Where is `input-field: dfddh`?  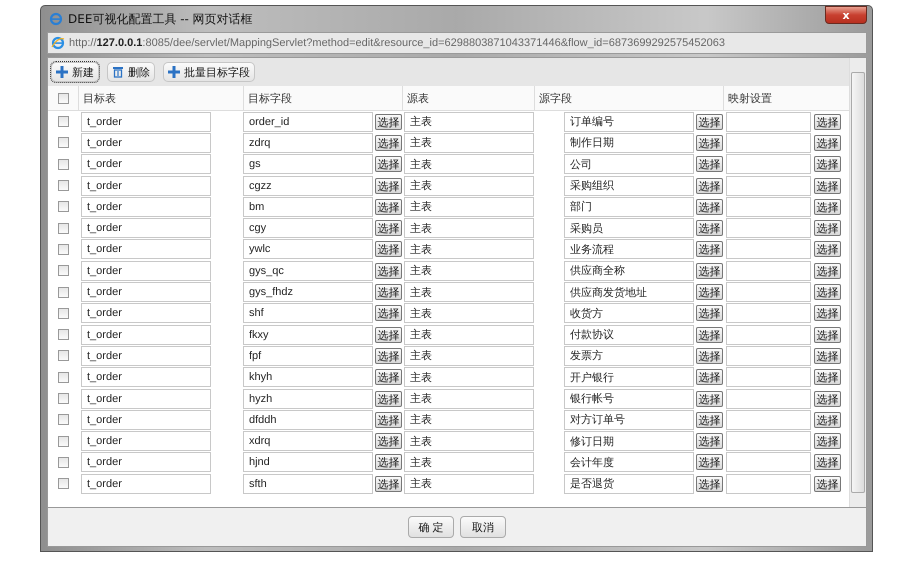
input-field: dfddh is located at coordinates (308, 420).